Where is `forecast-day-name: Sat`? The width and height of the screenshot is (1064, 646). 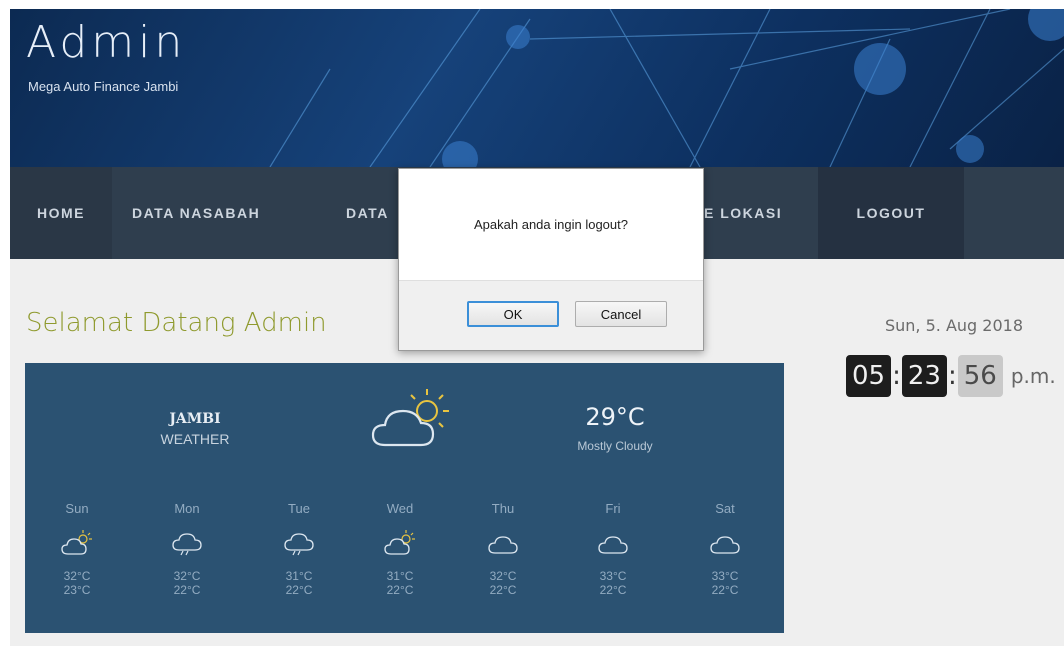
forecast-day-name: Sat is located at coordinates (725, 508).